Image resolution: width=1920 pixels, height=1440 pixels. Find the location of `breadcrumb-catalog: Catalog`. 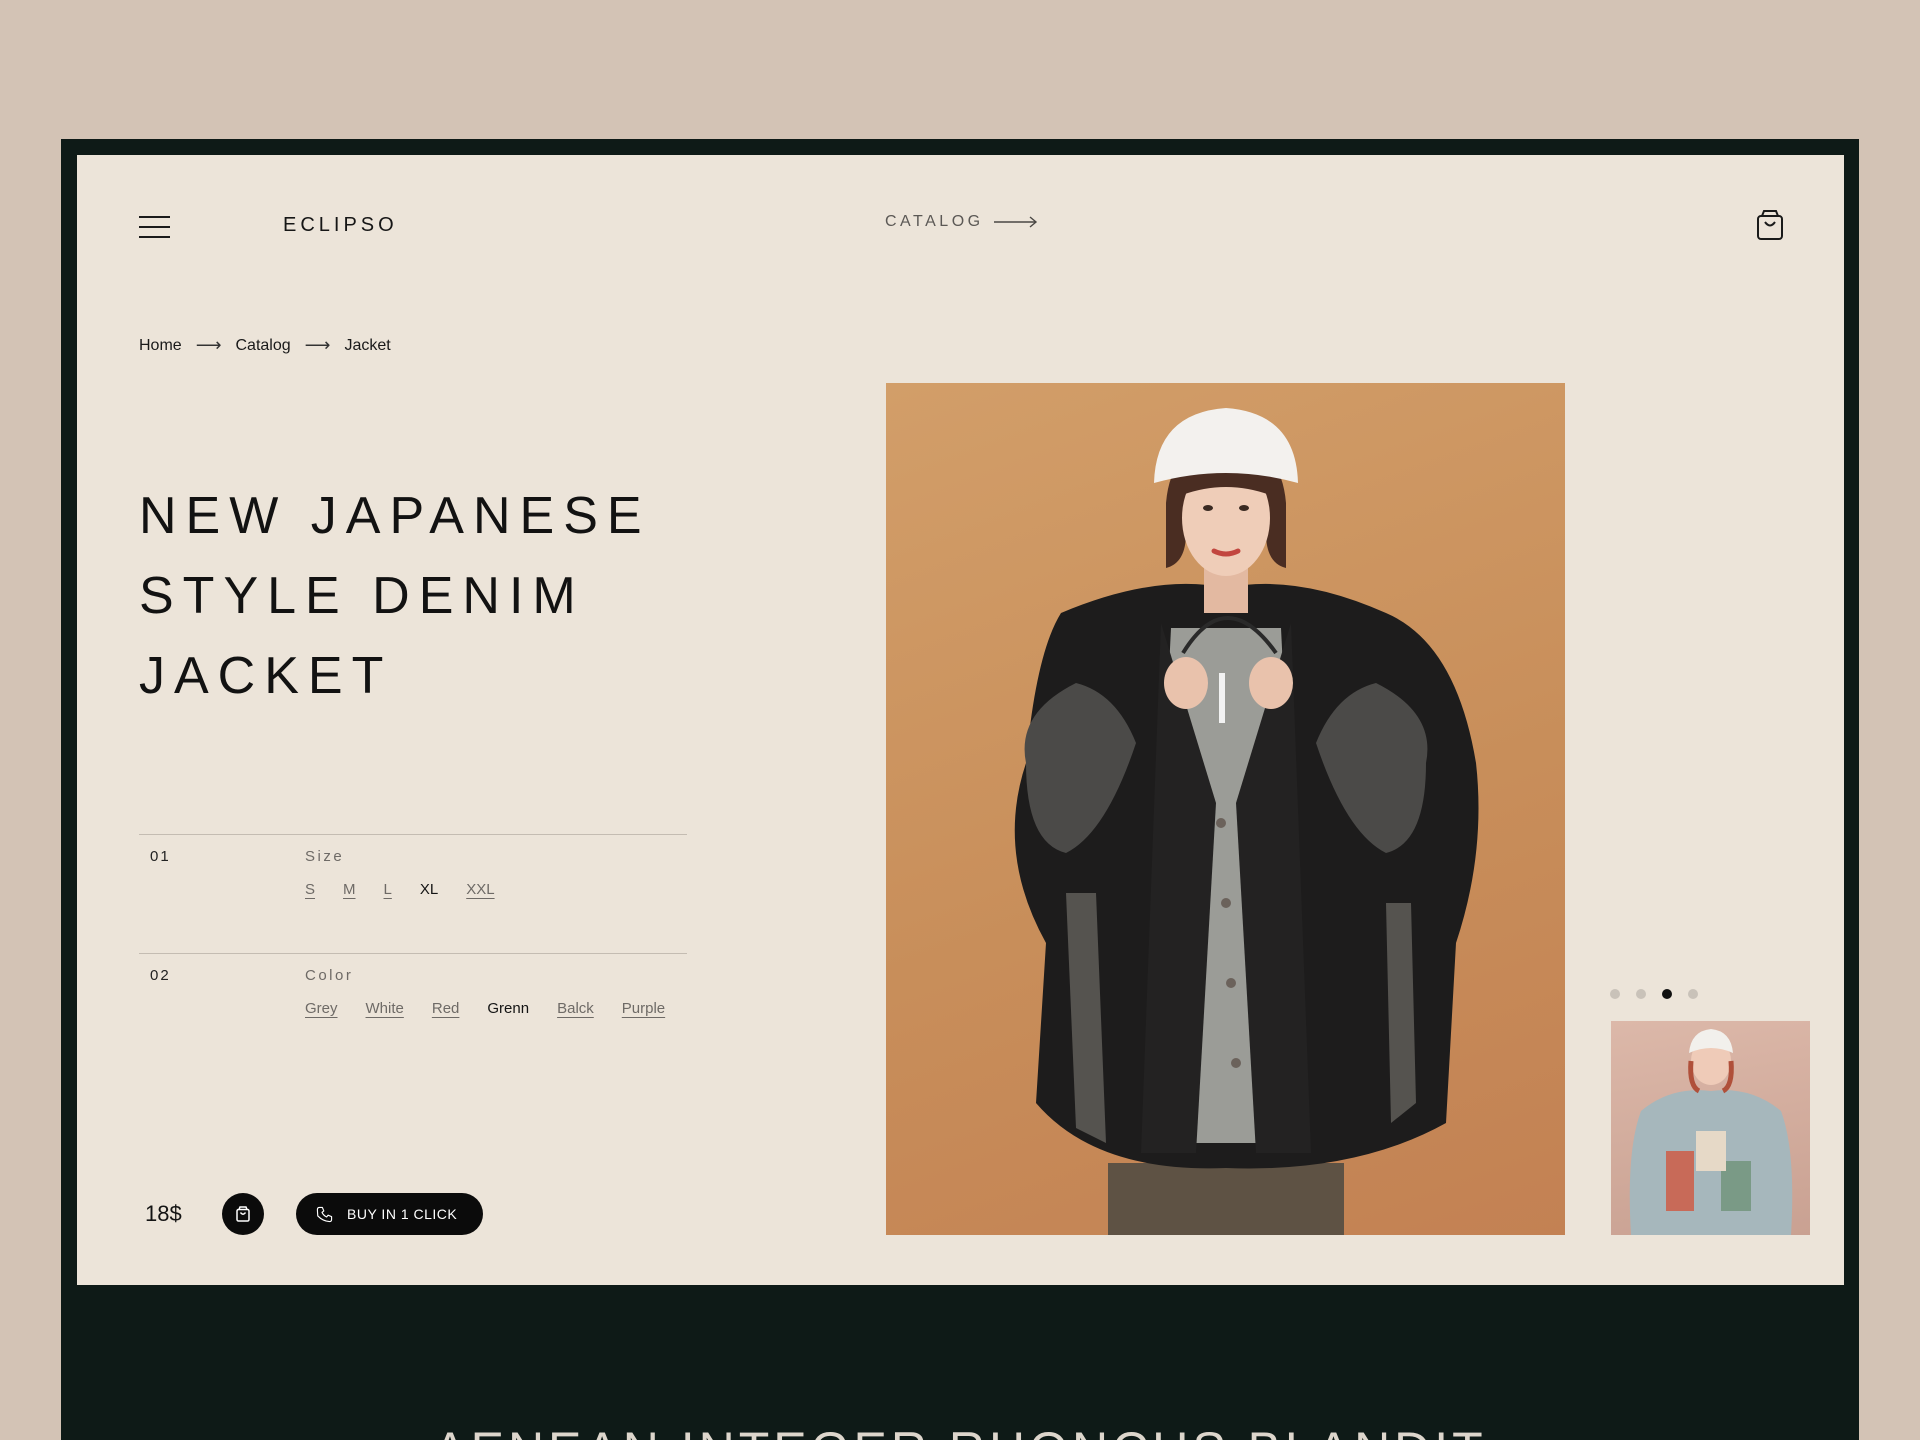

breadcrumb-catalog: Catalog is located at coordinates (263, 346).